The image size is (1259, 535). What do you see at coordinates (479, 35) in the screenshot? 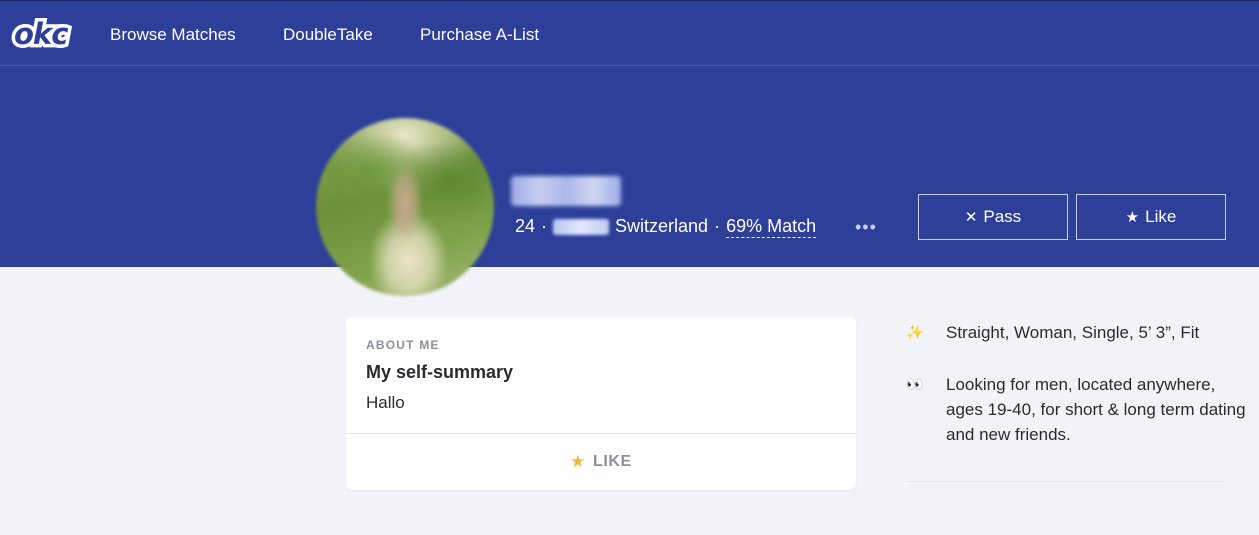
I see `nav-purchase-a-list: Purchase A-List` at bounding box center [479, 35].